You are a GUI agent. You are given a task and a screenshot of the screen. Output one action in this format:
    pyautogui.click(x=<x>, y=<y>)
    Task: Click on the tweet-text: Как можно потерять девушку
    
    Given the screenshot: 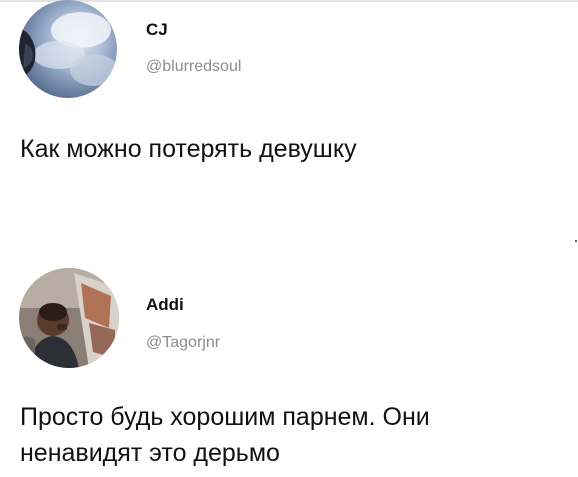 What is the action you would take?
    pyautogui.click(x=188, y=149)
    